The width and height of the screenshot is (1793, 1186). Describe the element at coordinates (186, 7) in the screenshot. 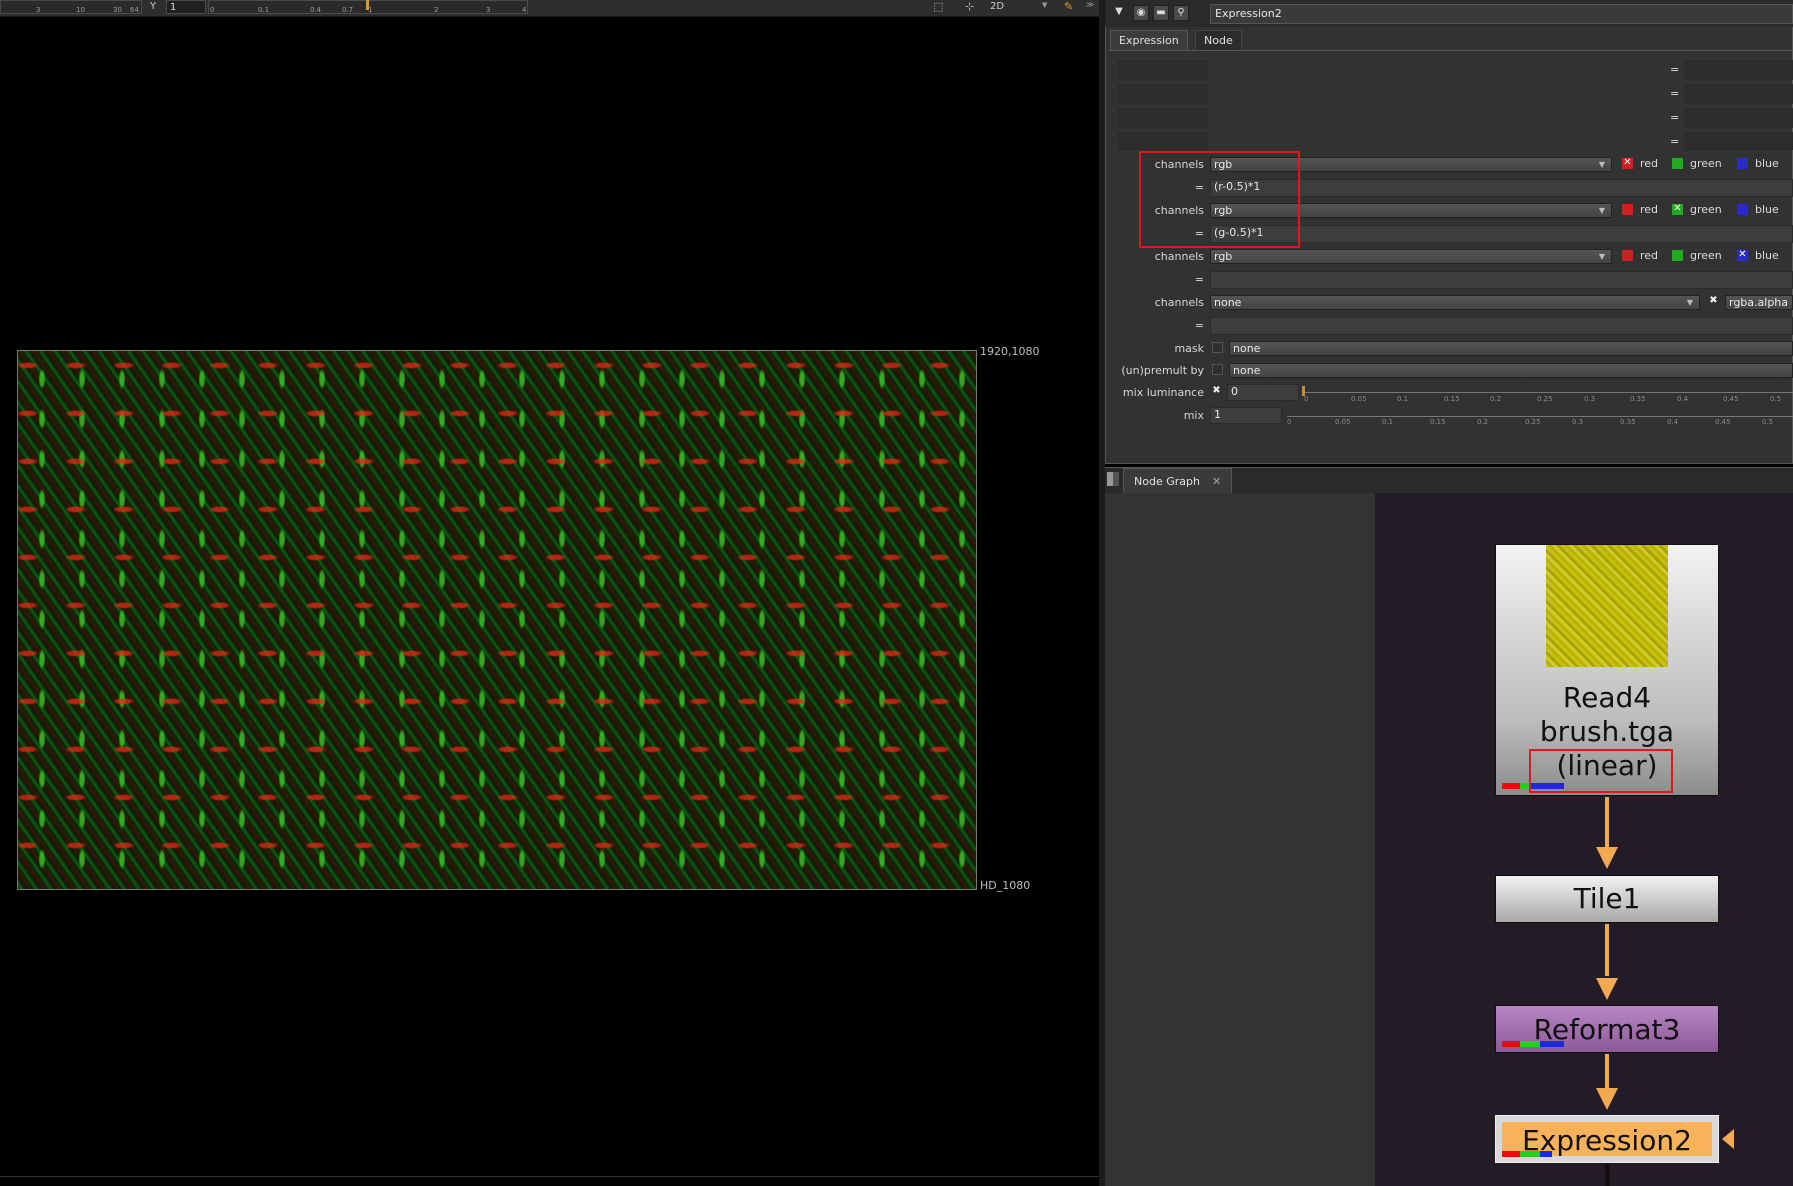

I see `y-field: 1` at that location.